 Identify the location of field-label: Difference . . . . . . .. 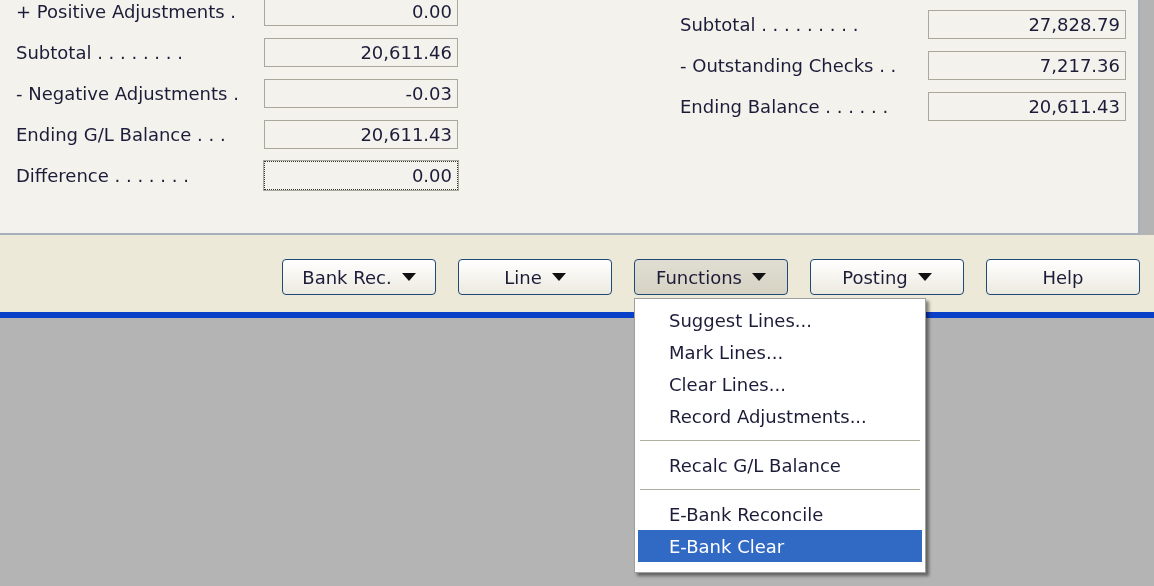
(103, 175).